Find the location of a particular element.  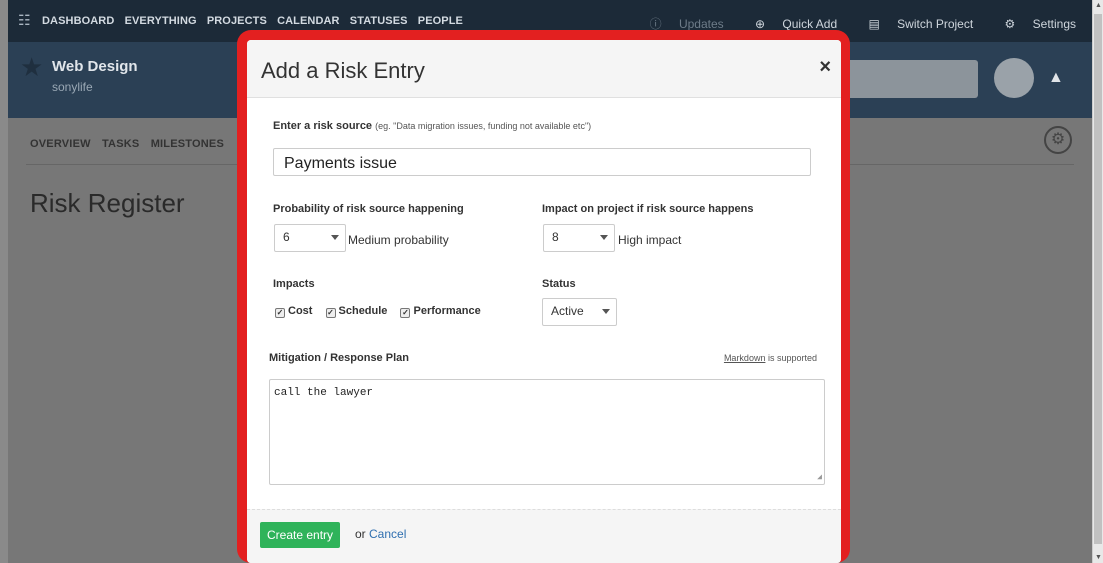

project-settings-gear-icon: ⚙ is located at coordinates (1058, 140).